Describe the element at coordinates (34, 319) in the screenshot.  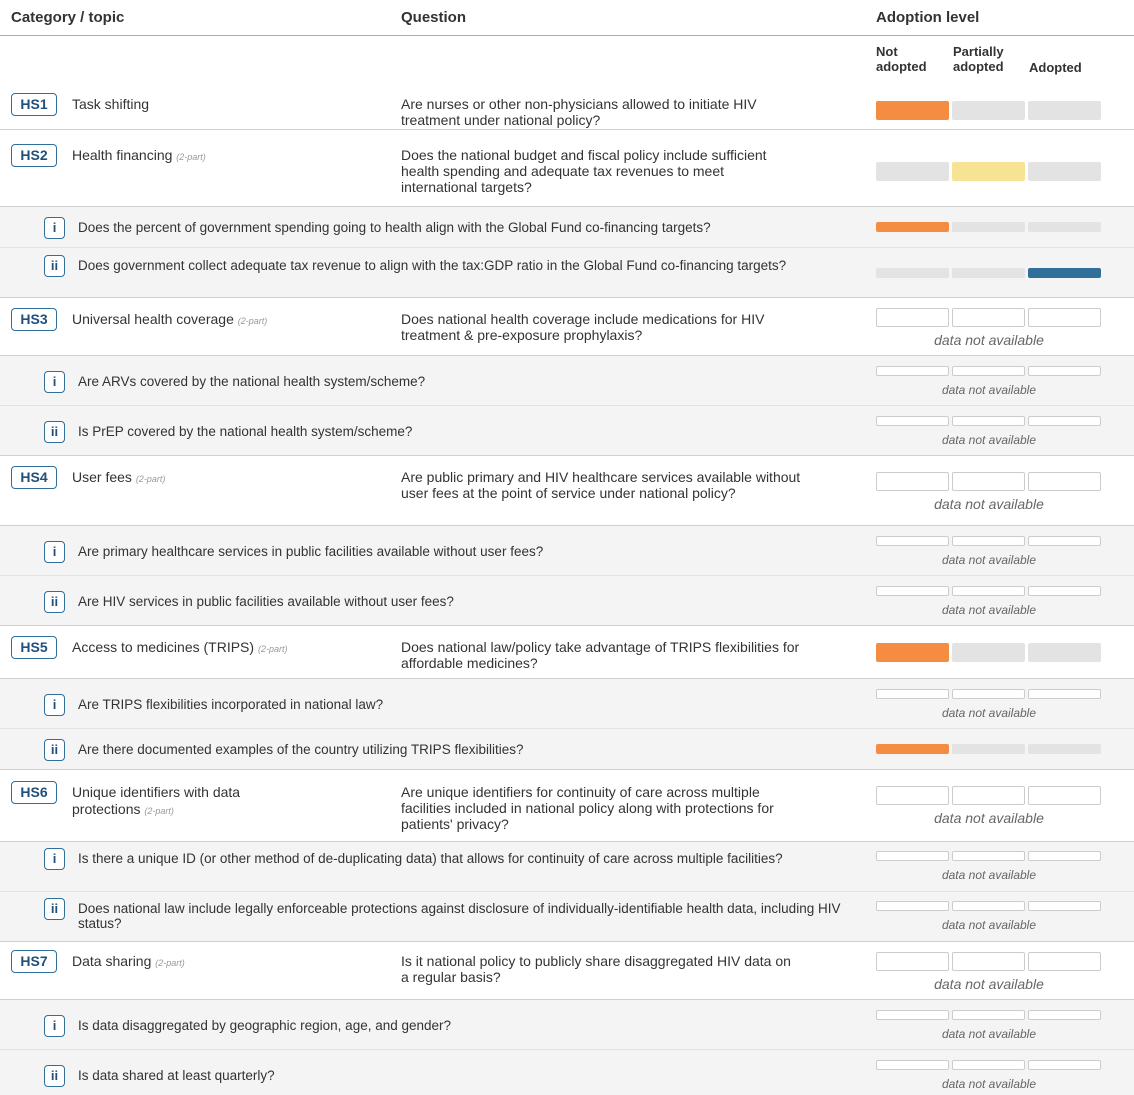
I see `topic-code-badge: HS3` at that location.